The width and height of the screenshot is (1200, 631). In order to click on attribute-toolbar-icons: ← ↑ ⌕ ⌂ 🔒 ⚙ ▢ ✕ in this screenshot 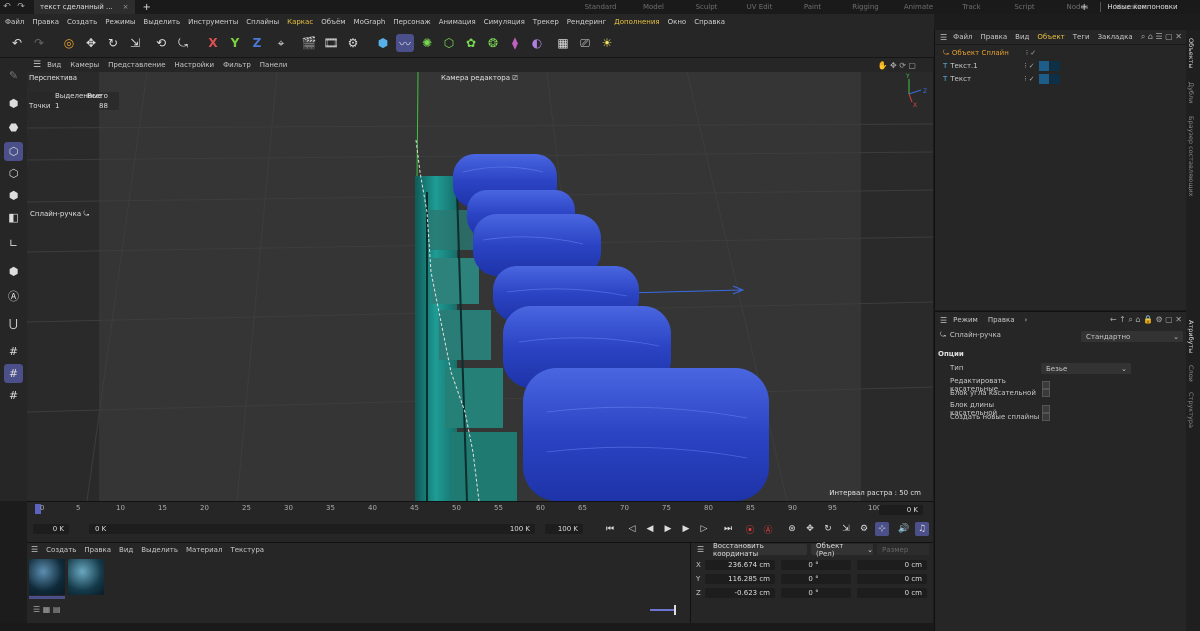, I will do `click(1146, 320)`.